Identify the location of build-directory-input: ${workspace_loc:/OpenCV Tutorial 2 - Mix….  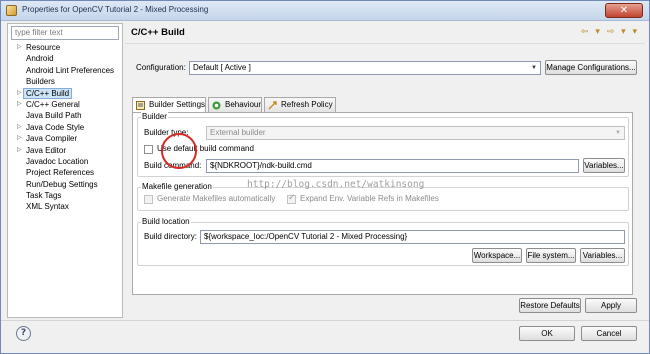
(412, 237).